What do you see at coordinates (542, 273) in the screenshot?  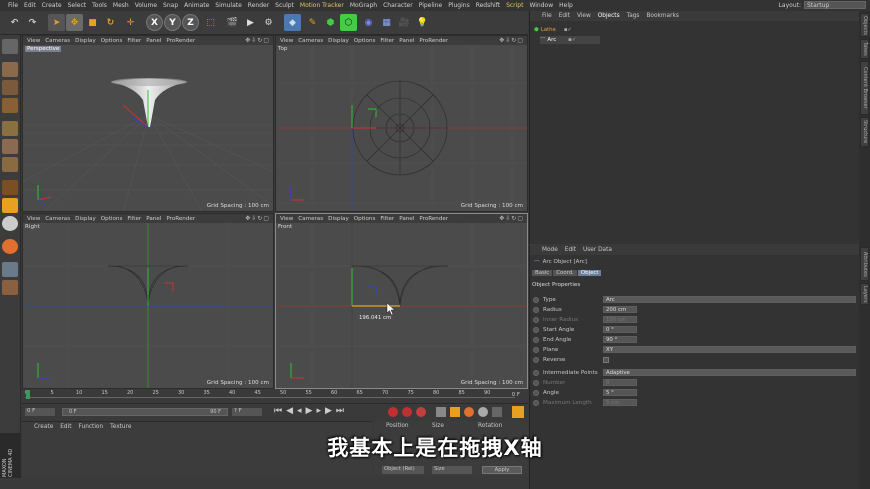 I see `tab-basic: Basic` at bounding box center [542, 273].